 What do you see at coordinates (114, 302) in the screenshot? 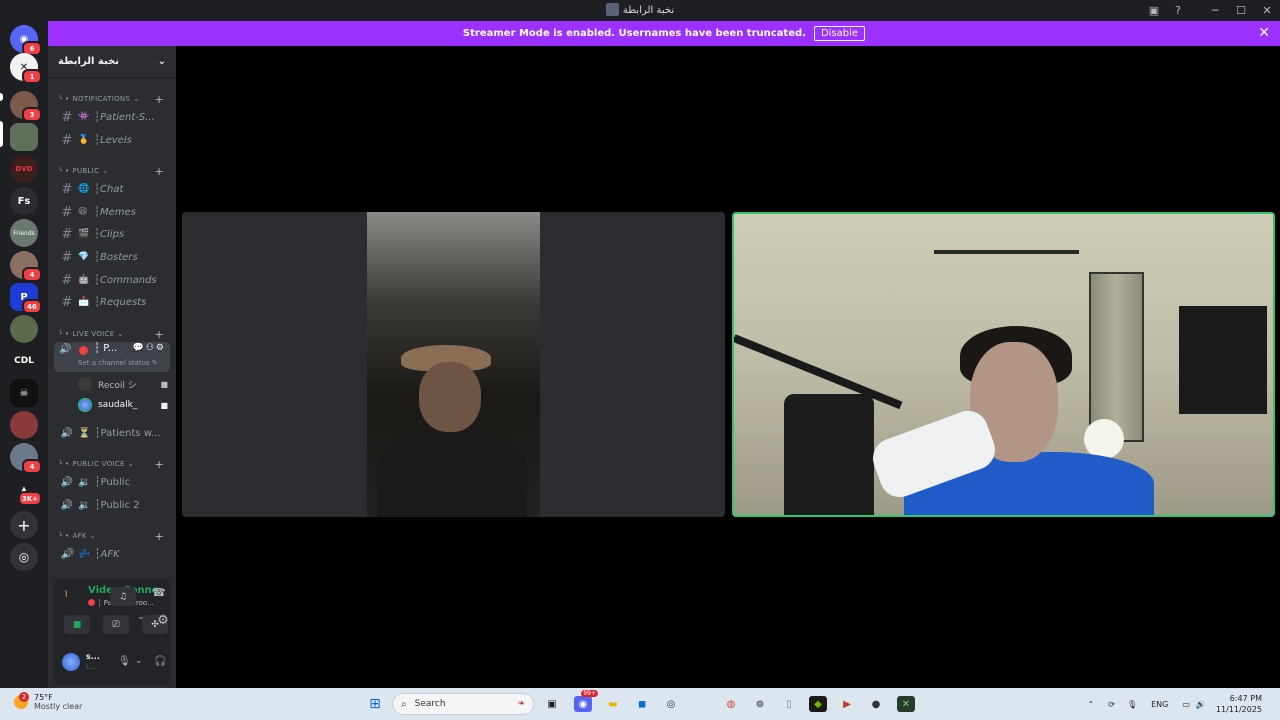
I see `channel-requests: # 📩 ┆ Requests` at bounding box center [114, 302].